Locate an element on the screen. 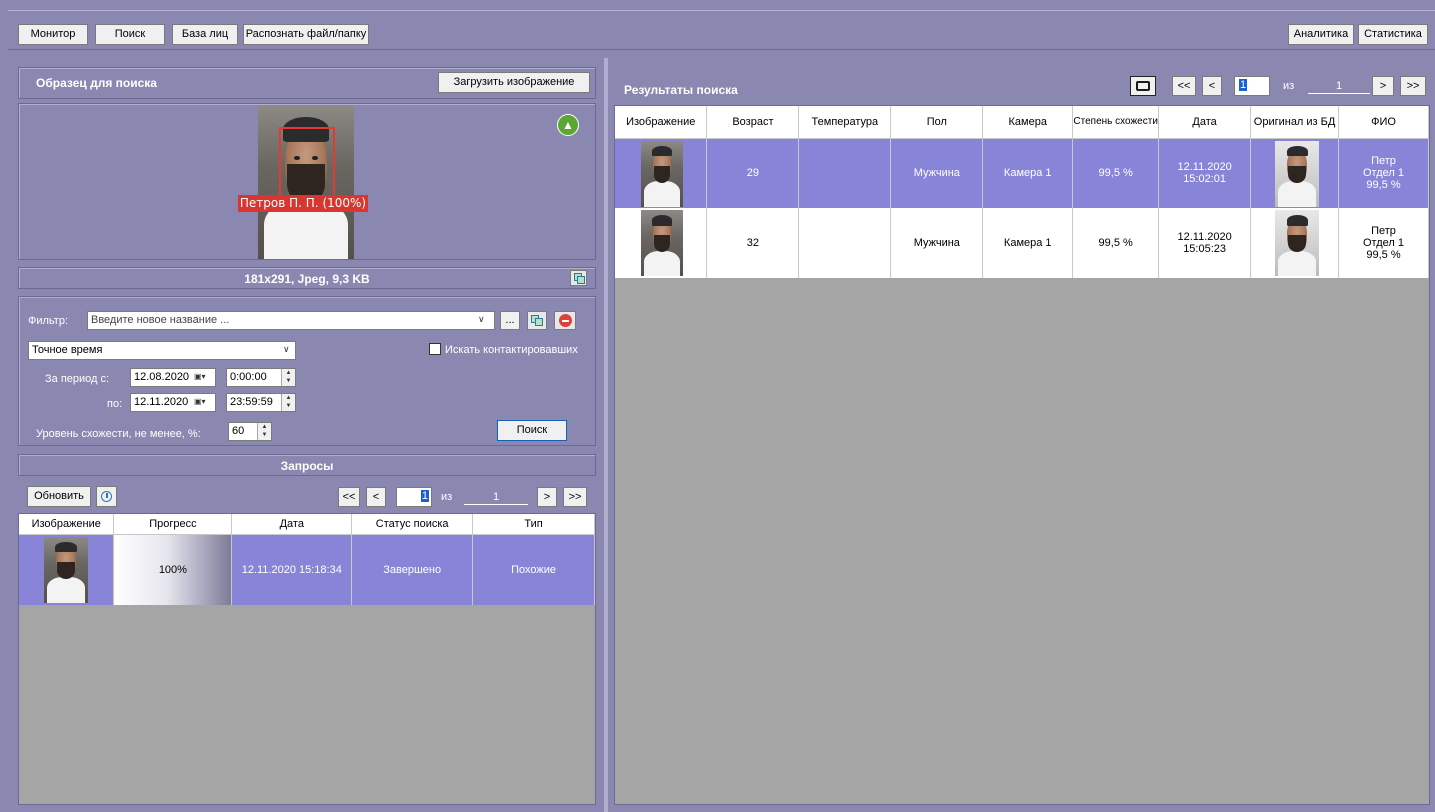 The image size is (1435, 812). requests-next-page-button: > is located at coordinates (547, 497).